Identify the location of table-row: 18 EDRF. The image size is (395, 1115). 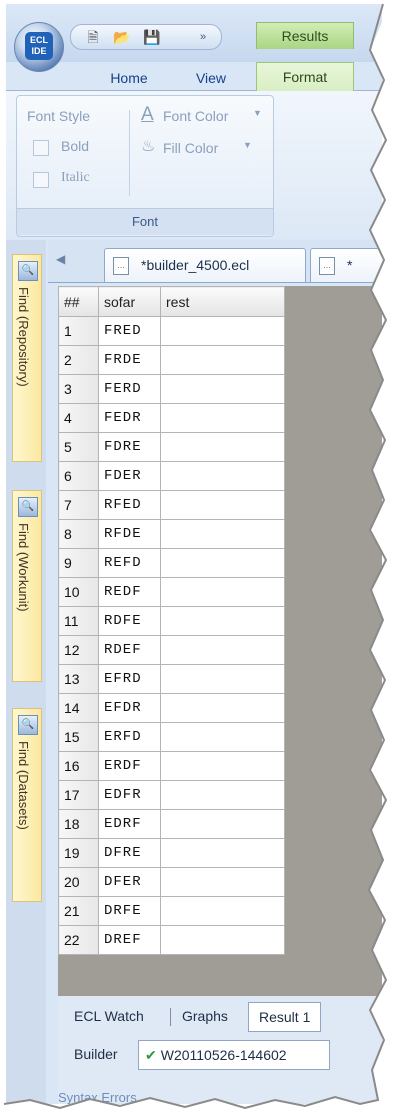
(171, 824).